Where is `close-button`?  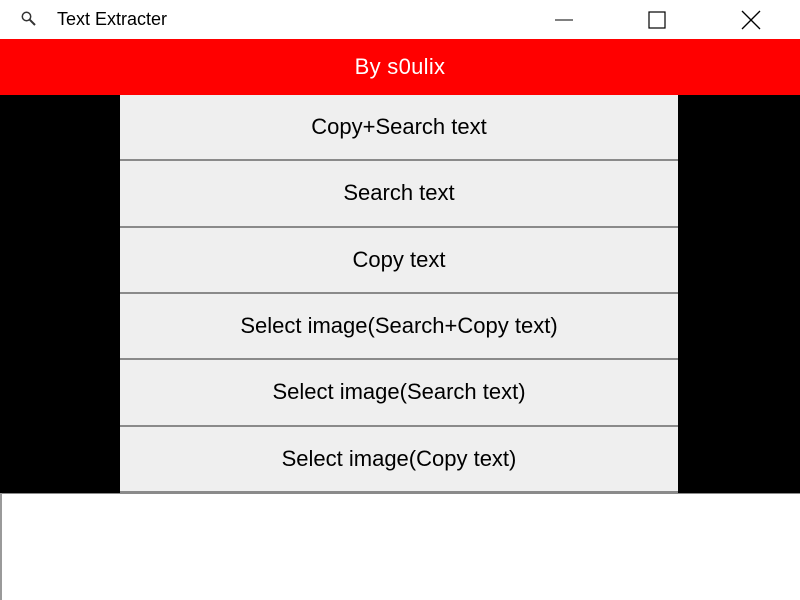 close-button is located at coordinates (751, 19).